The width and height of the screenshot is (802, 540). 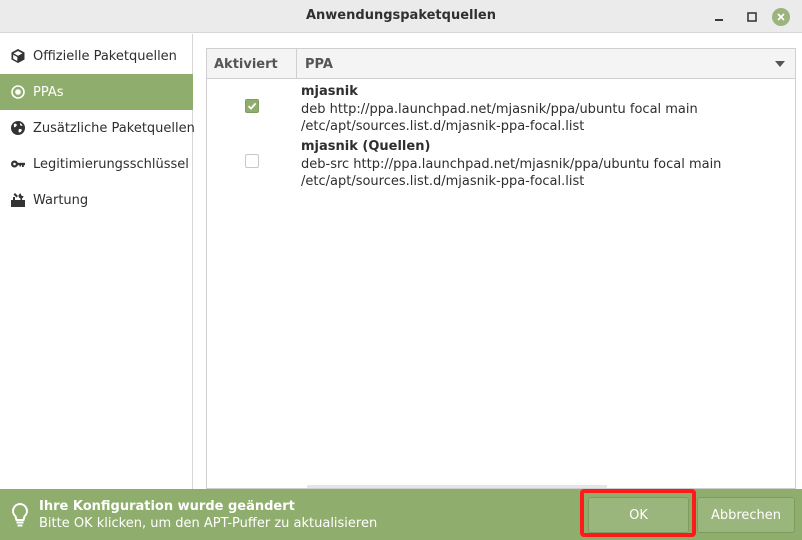 What do you see at coordinates (18, 92) in the screenshot?
I see `radio-icon` at bounding box center [18, 92].